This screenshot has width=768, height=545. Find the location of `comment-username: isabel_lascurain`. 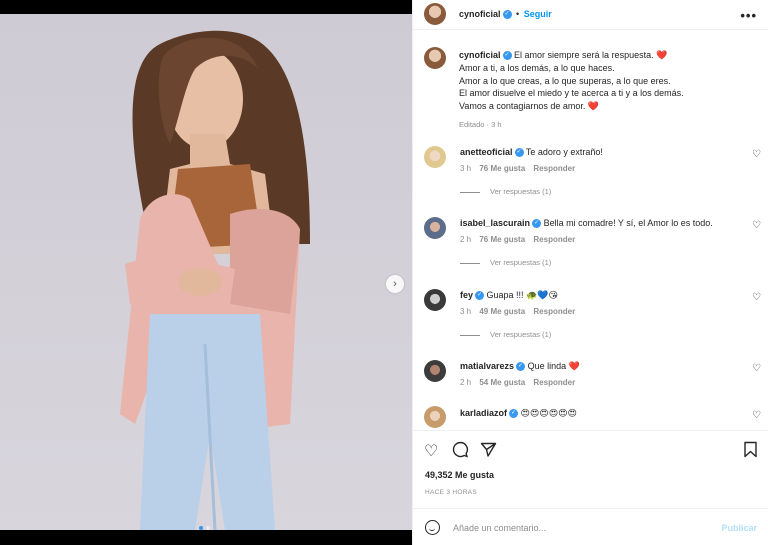

comment-username: isabel_lascurain is located at coordinates (495, 223).